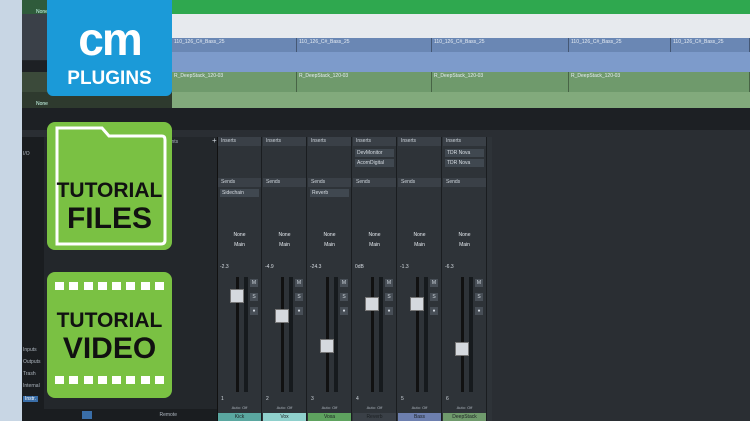 Image resolution: width=750 pixels, height=421 pixels. Describe the element at coordinates (224, 267) in the screenshot. I see `volume-readout: -2.3` at that location.